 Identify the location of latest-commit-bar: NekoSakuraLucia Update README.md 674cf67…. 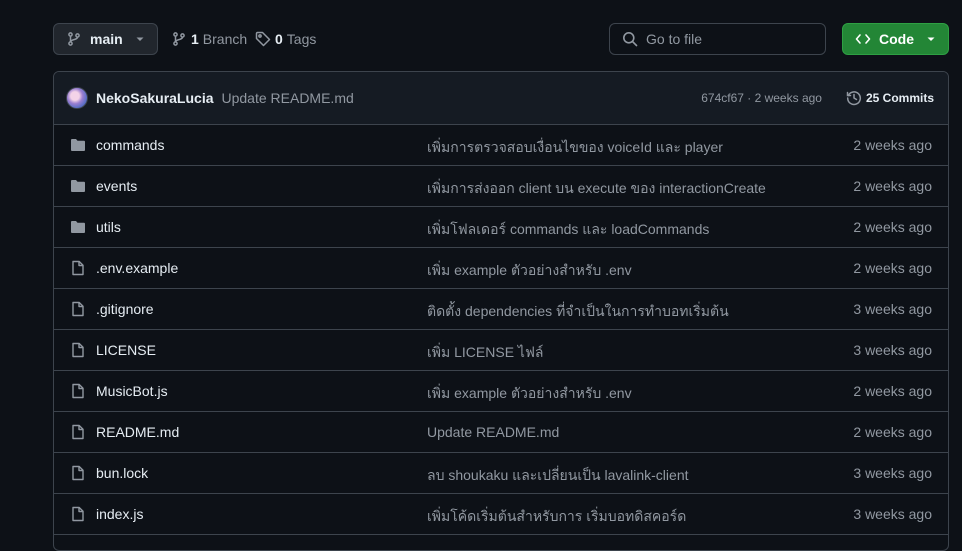
(501, 98).